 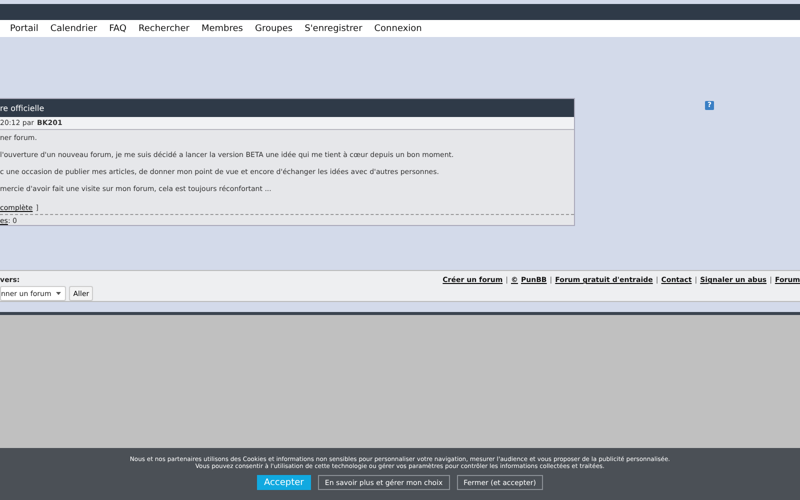 What do you see at coordinates (24, 29) in the screenshot?
I see `nav-link: Portail` at bounding box center [24, 29].